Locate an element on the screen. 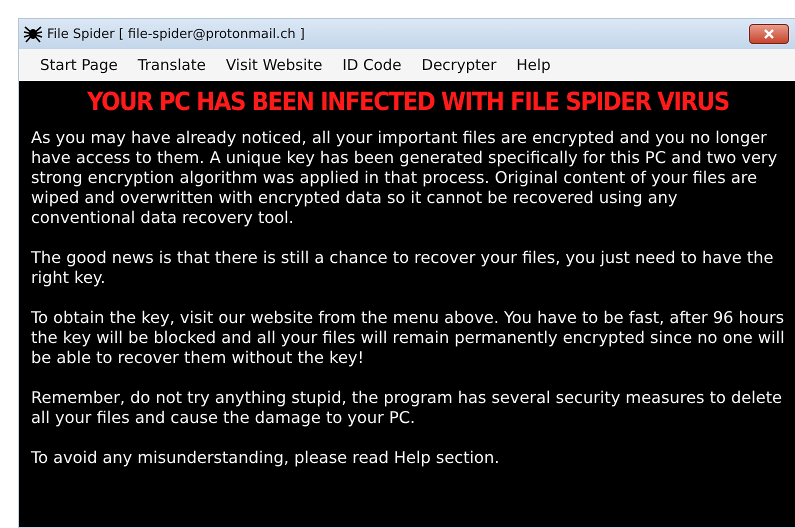 Image resolution: width=795 pixels, height=528 pixels. menu-item: Help is located at coordinates (533, 65).